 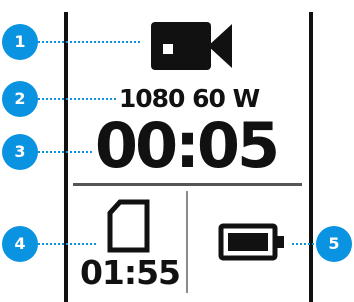 I want to click on callout-badge-2: 2, so click(x=20, y=99).